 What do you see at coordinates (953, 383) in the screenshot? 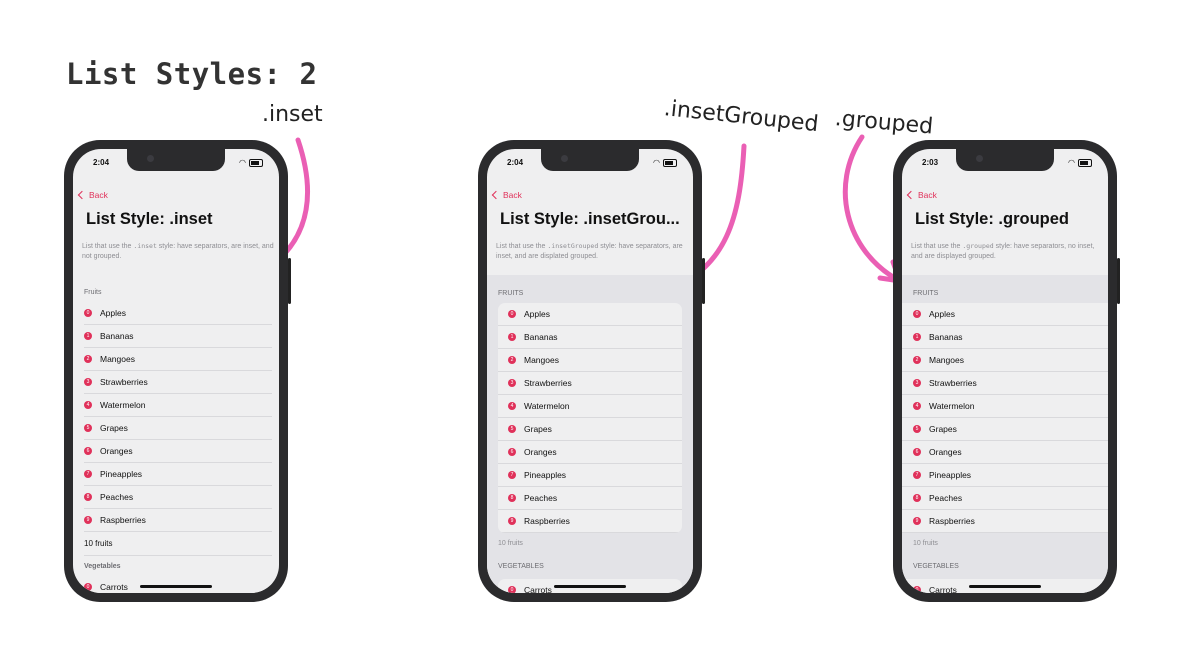
I see `list-item-label: Strawberries` at bounding box center [953, 383].